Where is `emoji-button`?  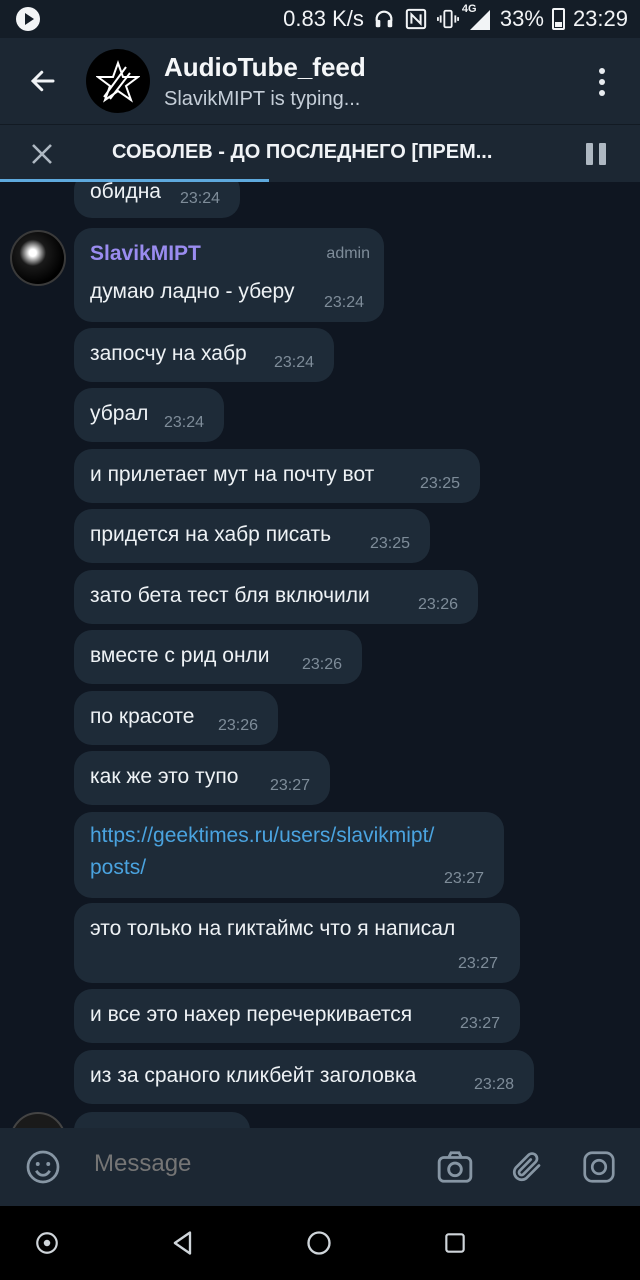
emoji-button is located at coordinates (43, 1167).